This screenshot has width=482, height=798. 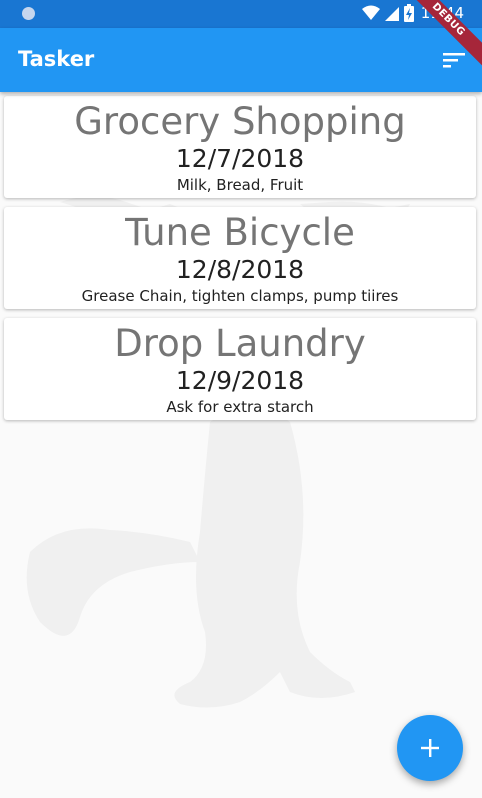 What do you see at coordinates (240, 121) in the screenshot?
I see `task-title: Grocery Shopping` at bounding box center [240, 121].